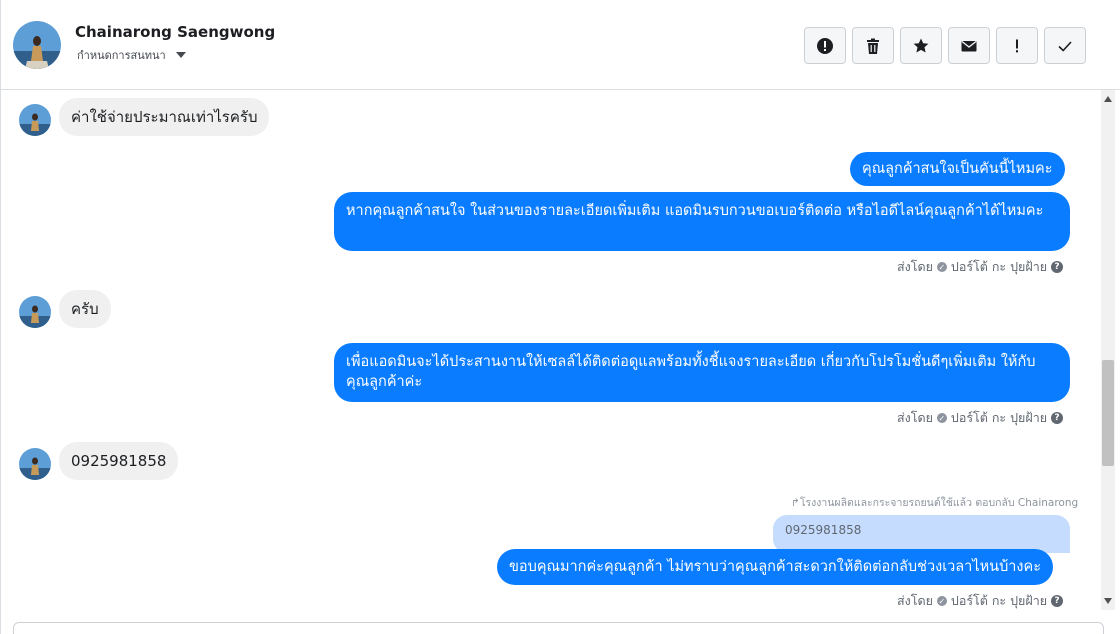  Describe the element at coordinates (560, 45) in the screenshot. I see `conversation-header: Chainarong Saengwong กำหนดการสนทนา` at that location.